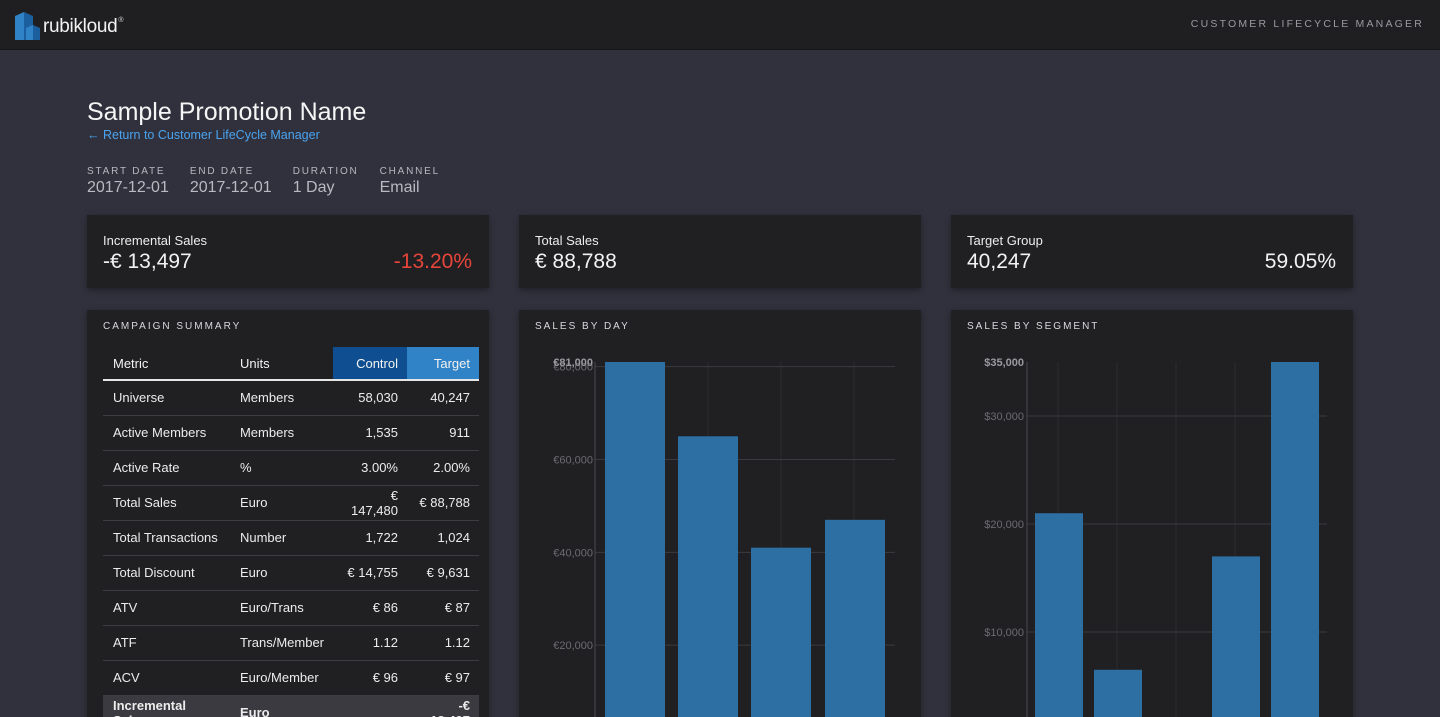  What do you see at coordinates (281, 643) in the screenshot?
I see `units-cell: Trans/Member` at bounding box center [281, 643].